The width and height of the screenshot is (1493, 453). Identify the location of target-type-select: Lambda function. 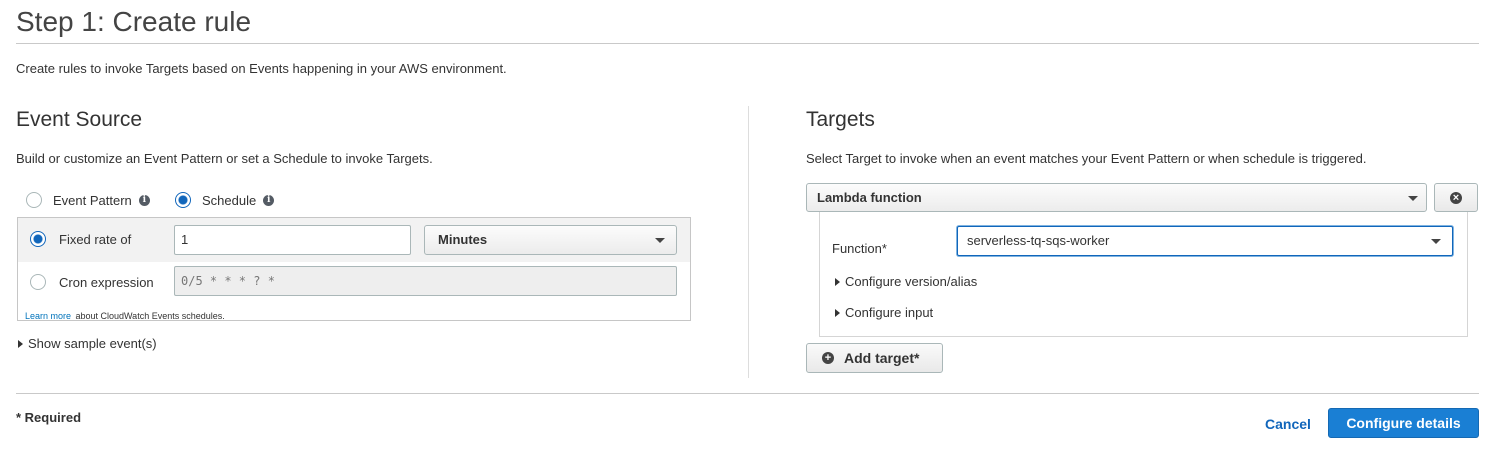
(1116, 197).